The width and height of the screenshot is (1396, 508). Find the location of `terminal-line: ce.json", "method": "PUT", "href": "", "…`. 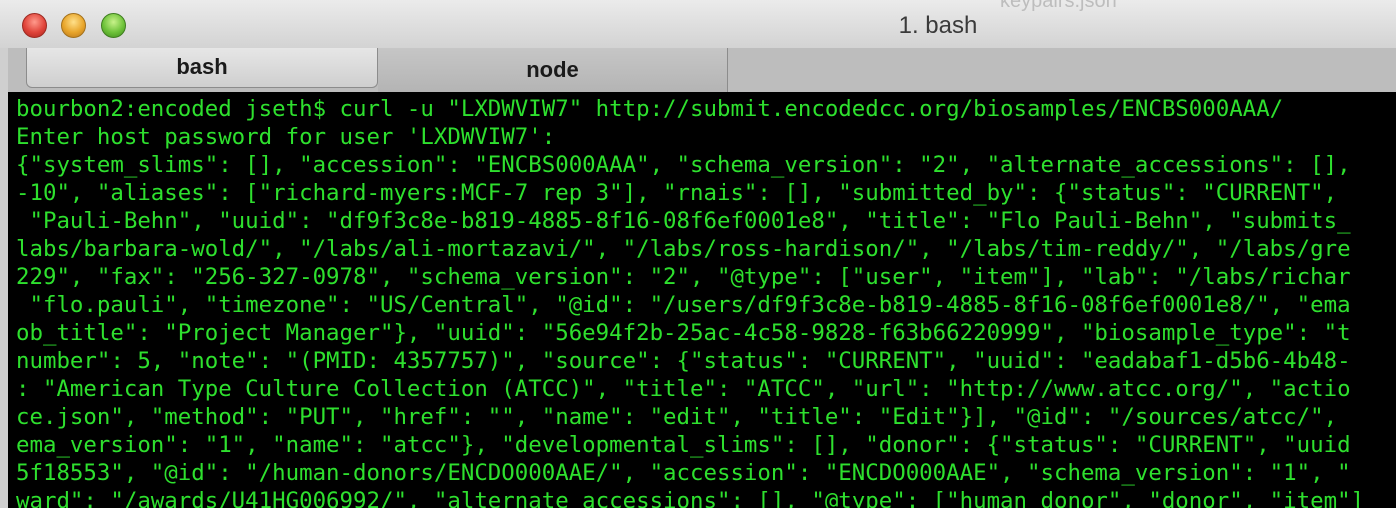

terminal-line: ce.json", "method": "PUT", "href": "", "… is located at coordinates (677, 417).